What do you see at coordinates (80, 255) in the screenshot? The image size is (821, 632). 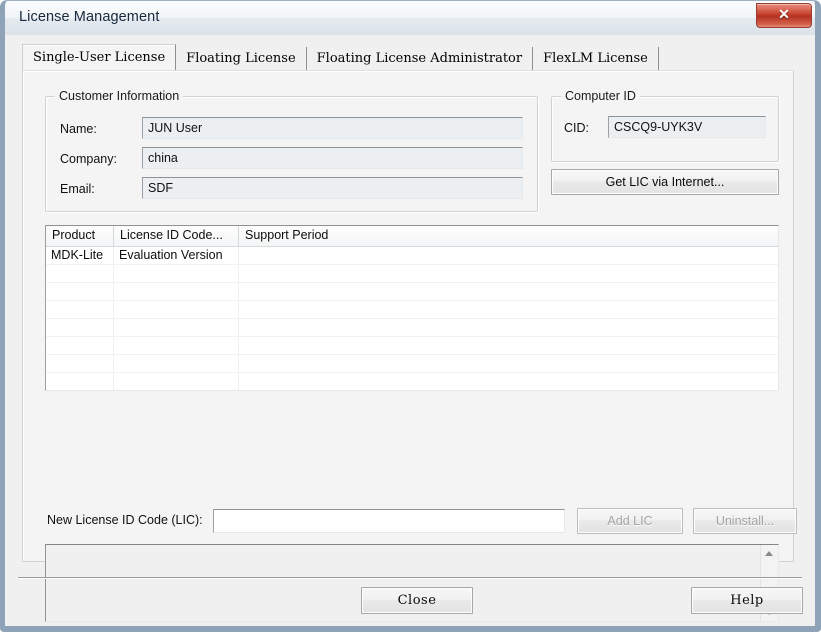 I see `cell-product: MDK-Lite` at bounding box center [80, 255].